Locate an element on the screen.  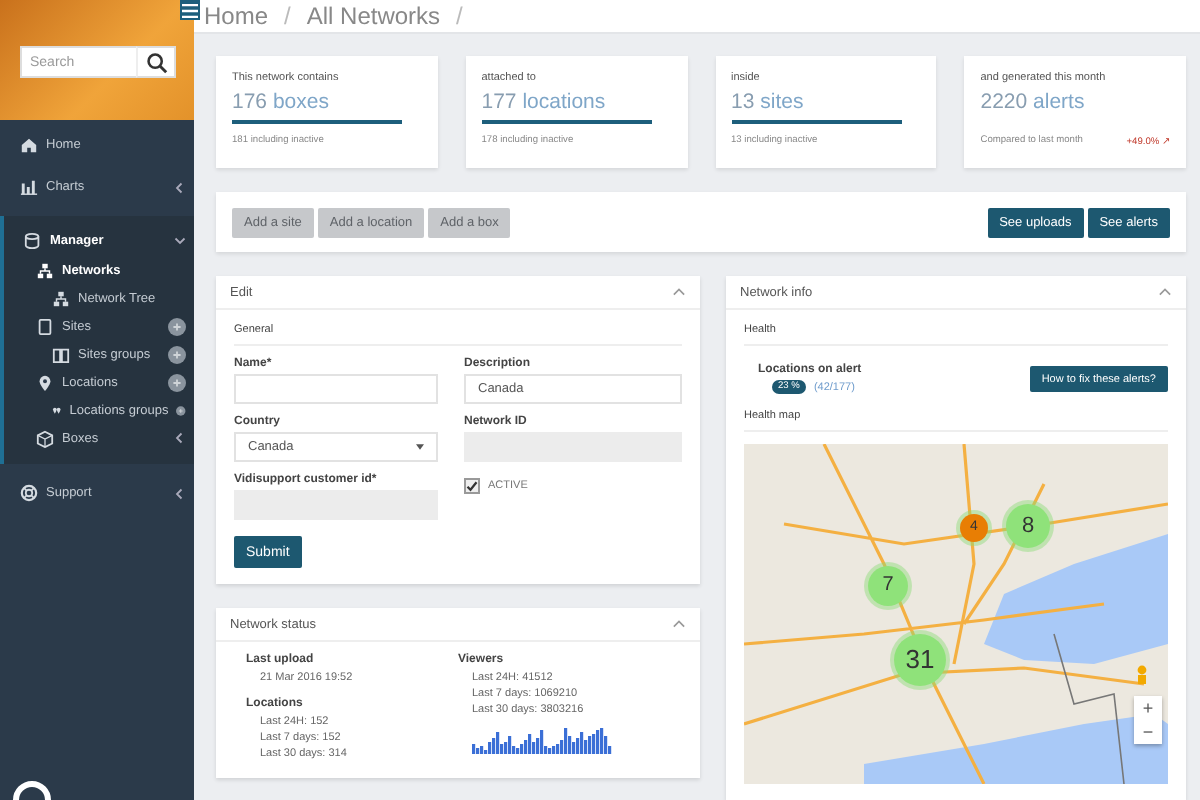
checkbox is located at coordinates (472, 486).